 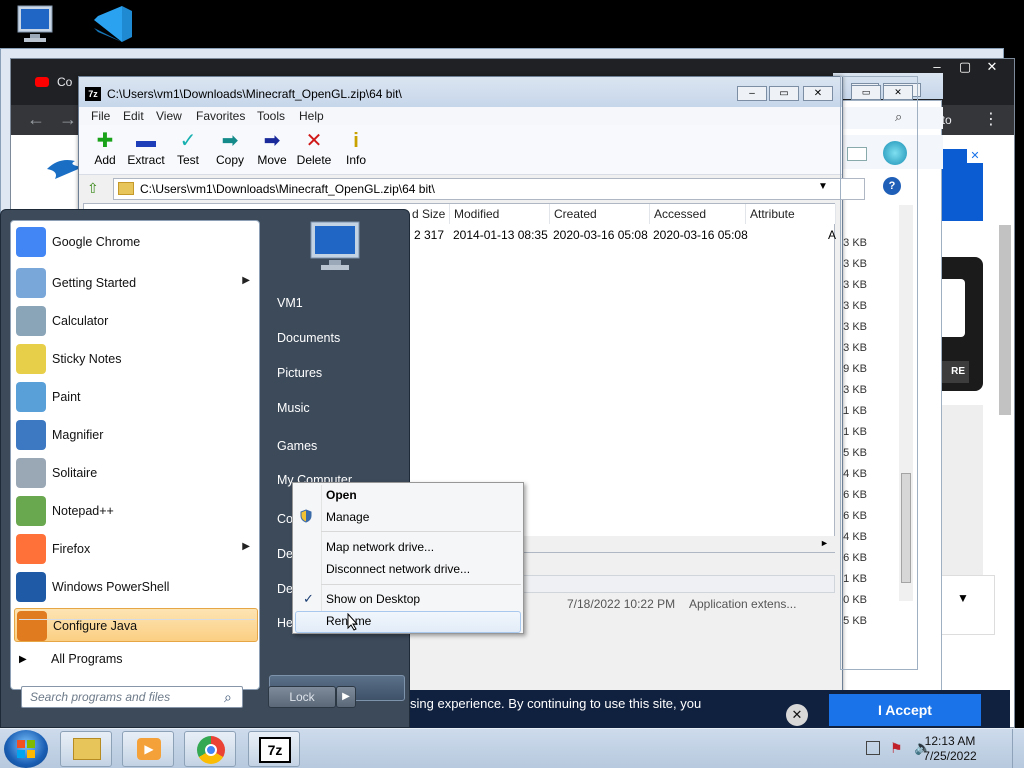 What do you see at coordinates (136, 242) in the screenshot?
I see `start-item-chrome: Google Chrome` at bounding box center [136, 242].